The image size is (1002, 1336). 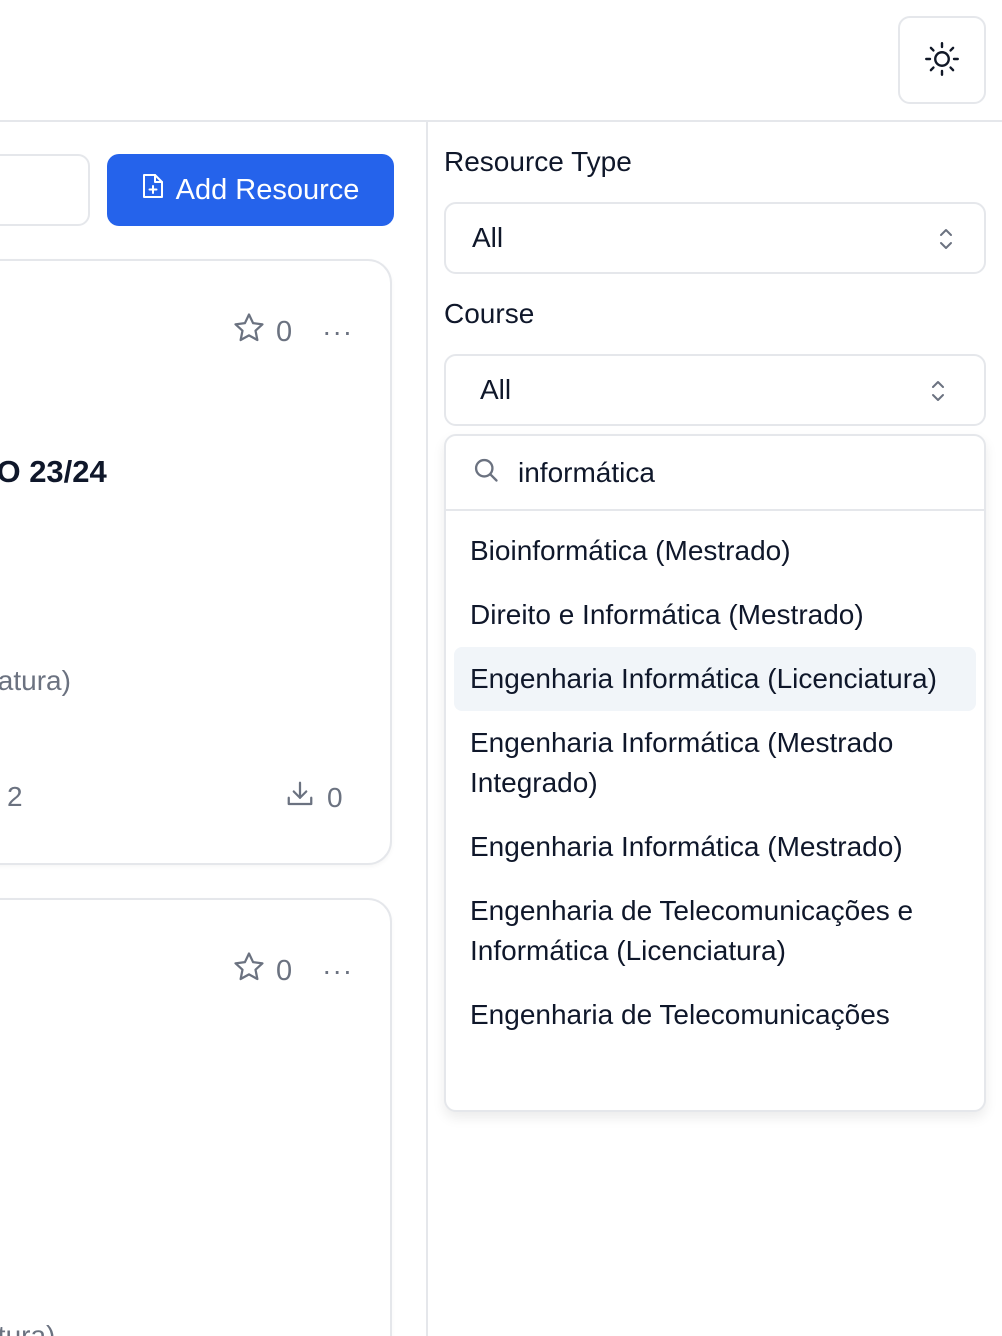 I want to click on sun-icon, so click(x=942, y=60).